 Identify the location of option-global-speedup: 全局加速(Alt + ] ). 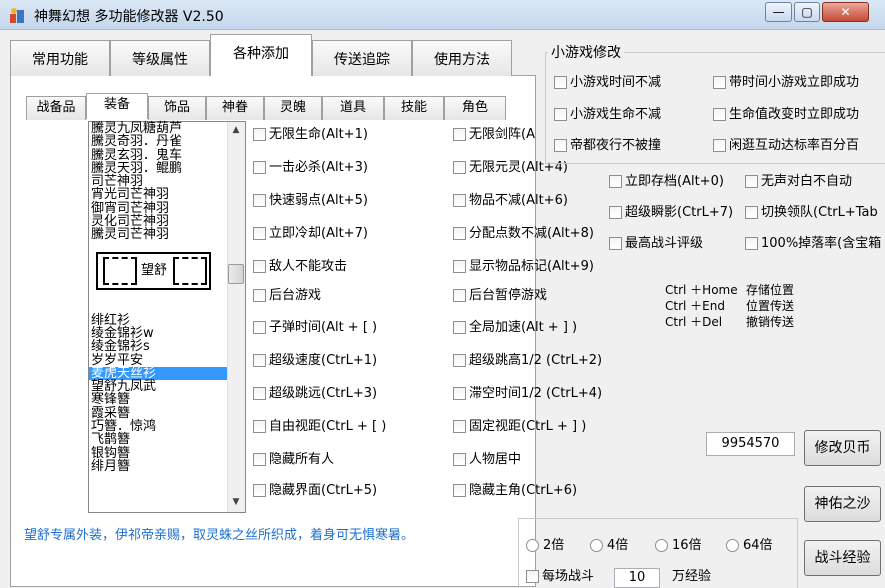
(515, 328).